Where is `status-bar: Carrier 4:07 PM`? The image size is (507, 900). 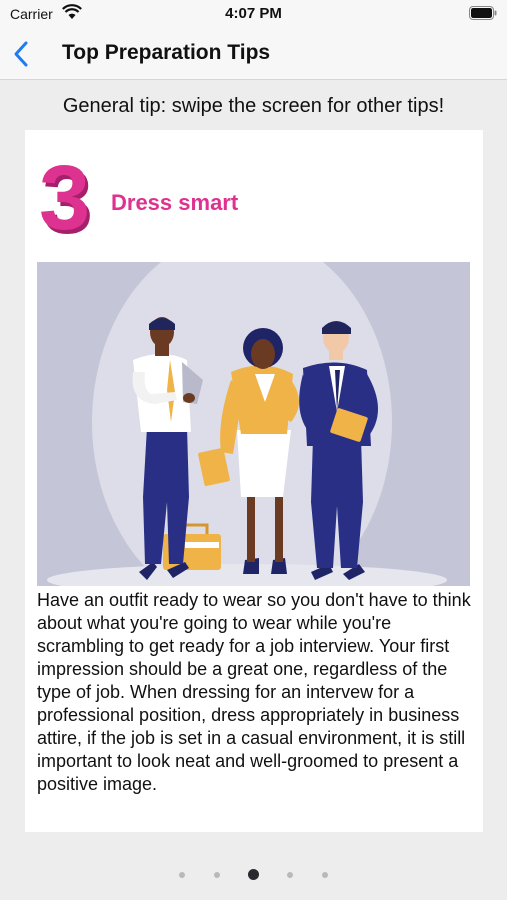 status-bar: Carrier 4:07 PM is located at coordinates (253, 14).